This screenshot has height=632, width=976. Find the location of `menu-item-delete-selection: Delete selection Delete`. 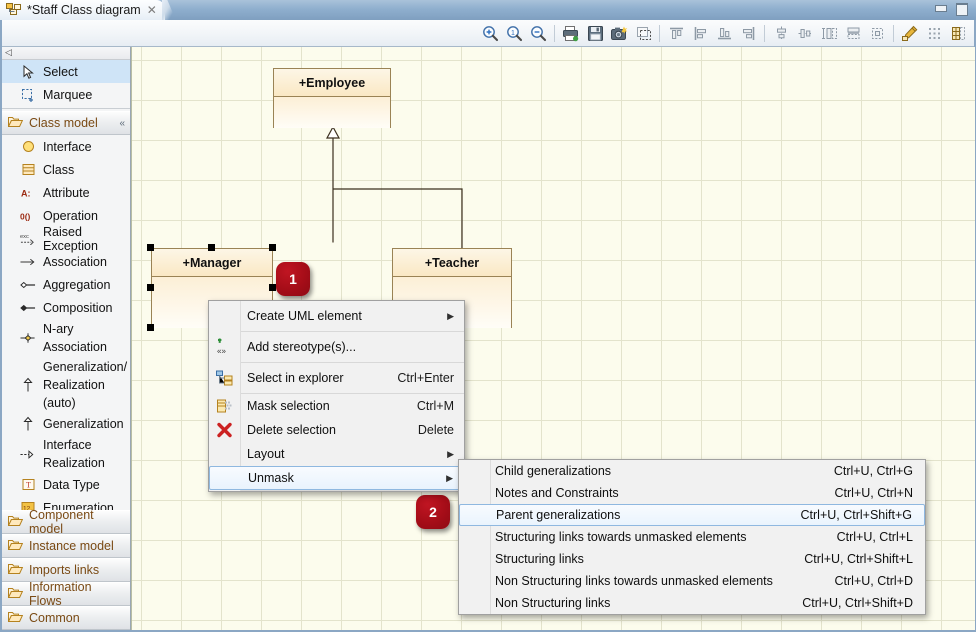

menu-item-delete-selection: Delete selection Delete is located at coordinates (336, 430).